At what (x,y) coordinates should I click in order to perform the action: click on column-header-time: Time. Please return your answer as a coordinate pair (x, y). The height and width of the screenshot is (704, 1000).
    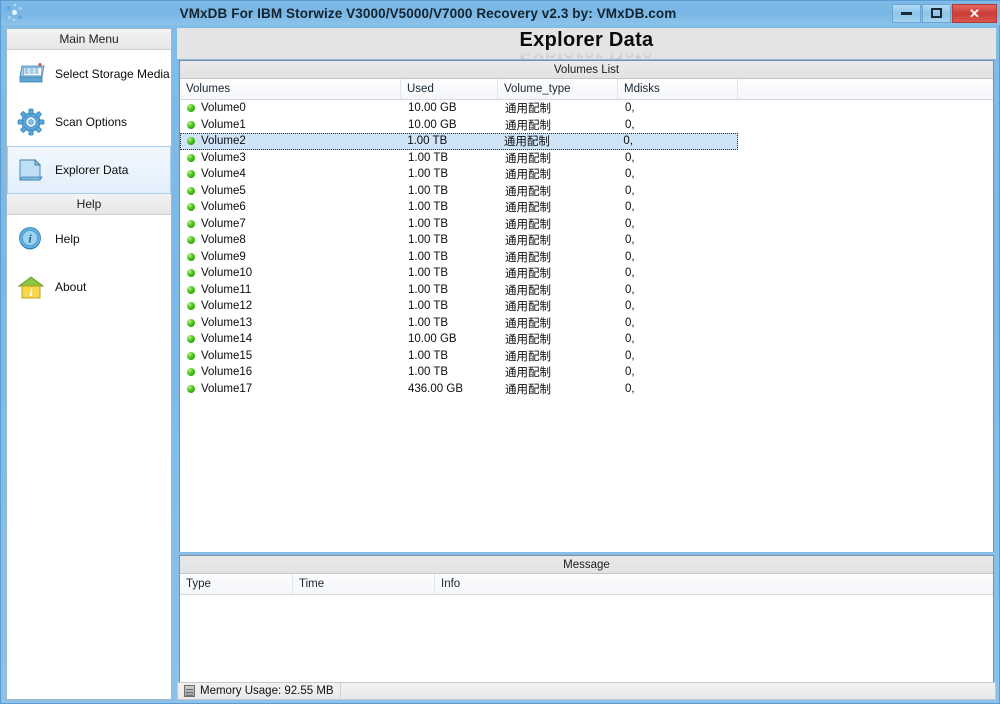
    Looking at the image, I should click on (364, 584).